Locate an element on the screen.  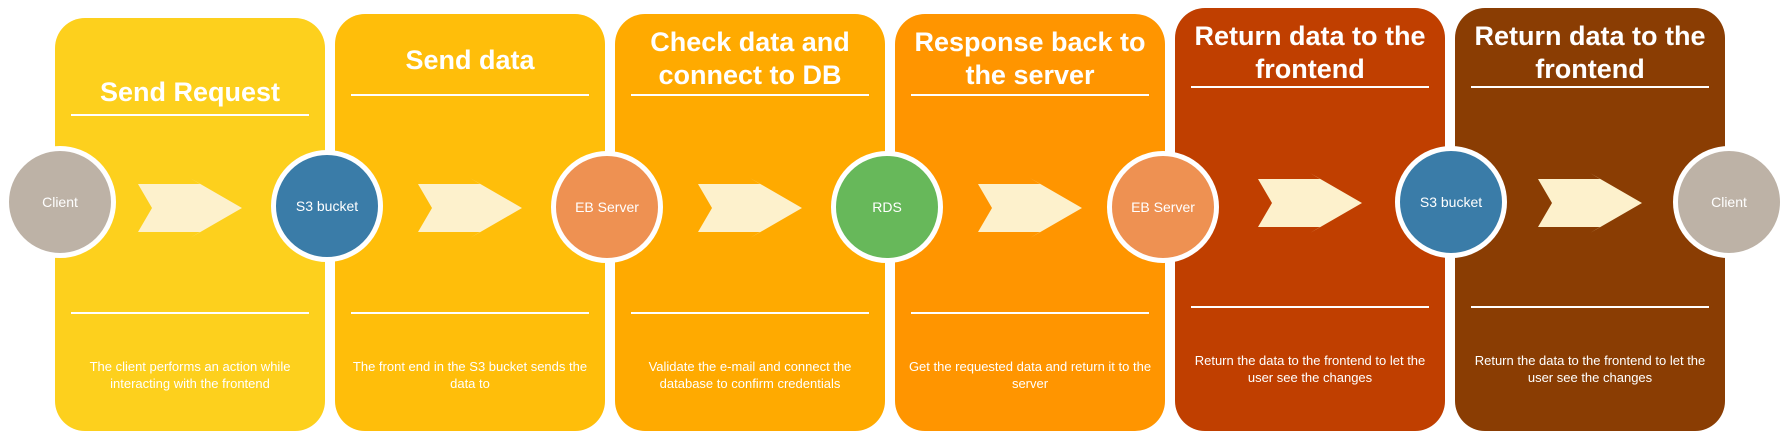
rds-node: RDS is located at coordinates (887, 207).